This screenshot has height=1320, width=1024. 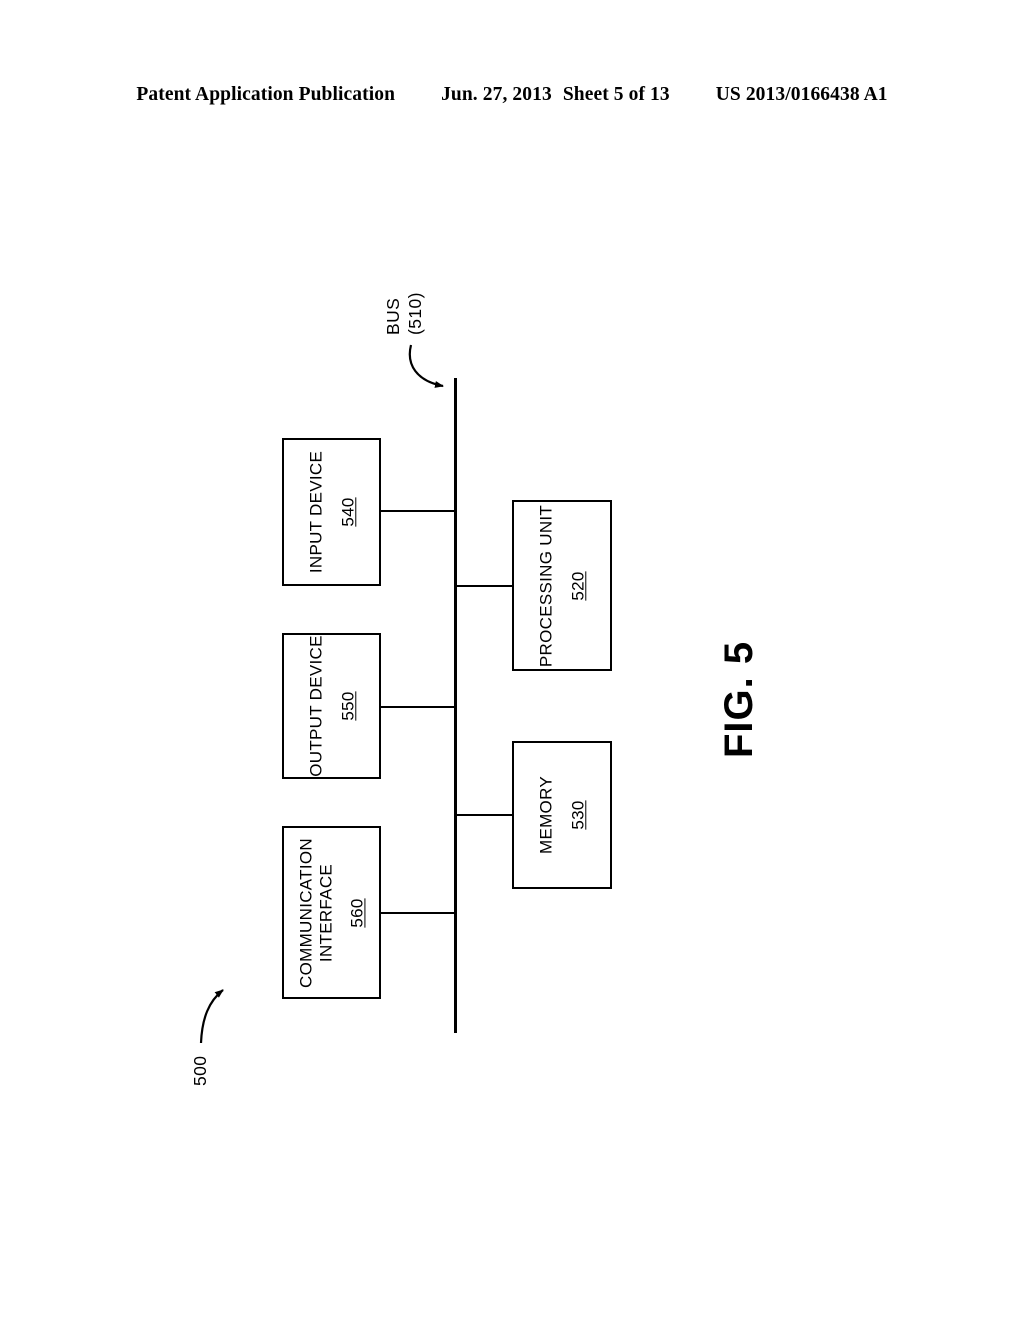 What do you see at coordinates (562, 815) in the screenshot?
I see `block-memory: MEMORY 530` at bounding box center [562, 815].